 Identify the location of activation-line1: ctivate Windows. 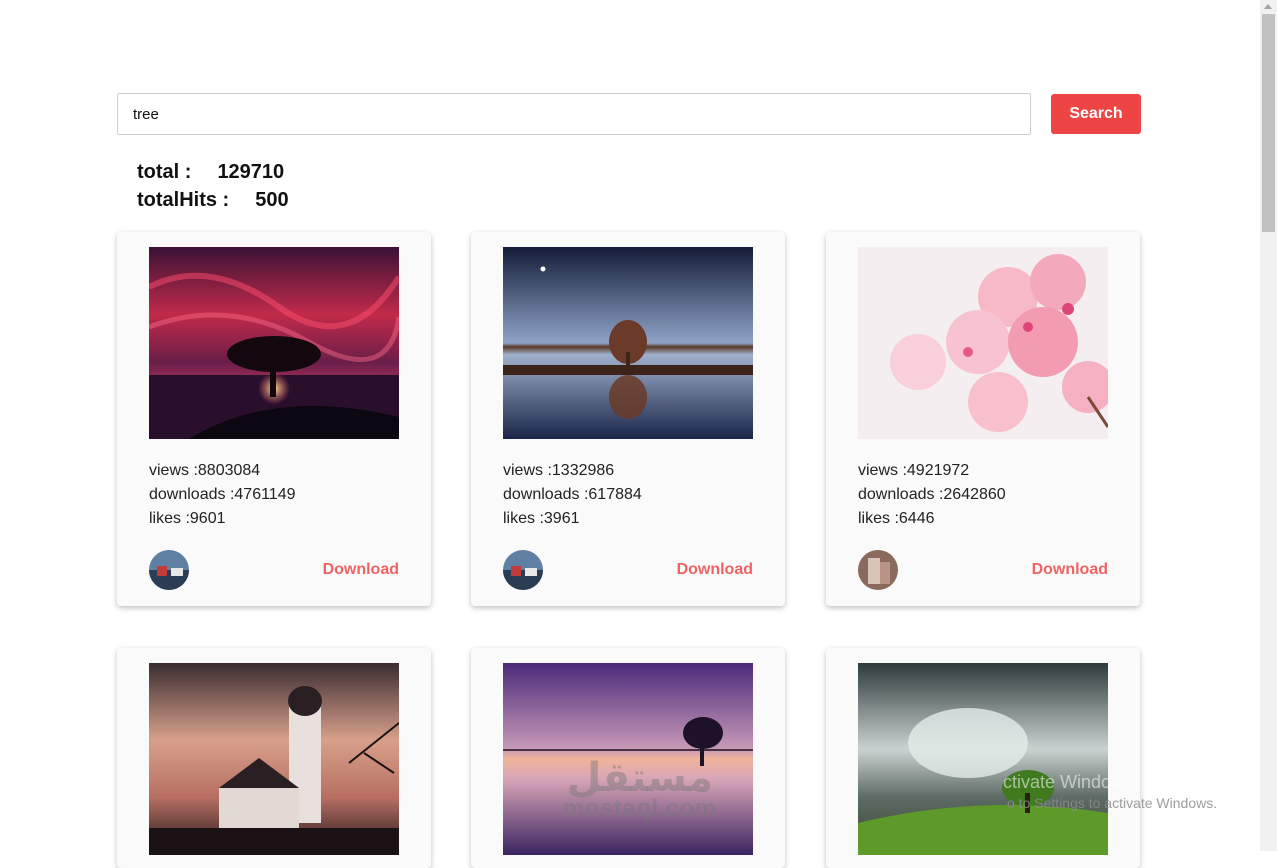
(1068, 782).